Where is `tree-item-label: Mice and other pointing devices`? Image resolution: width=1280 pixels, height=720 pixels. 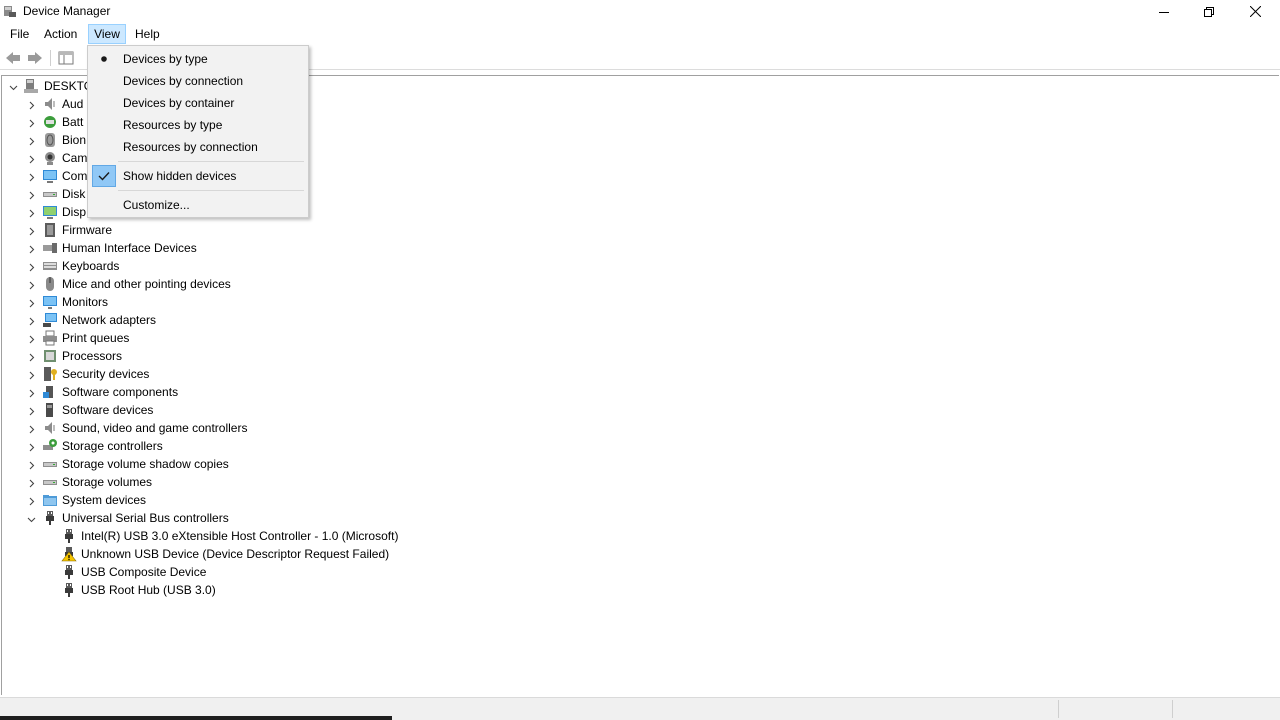
tree-item-label: Mice and other pointing devices is located at coordinates (146, 284).